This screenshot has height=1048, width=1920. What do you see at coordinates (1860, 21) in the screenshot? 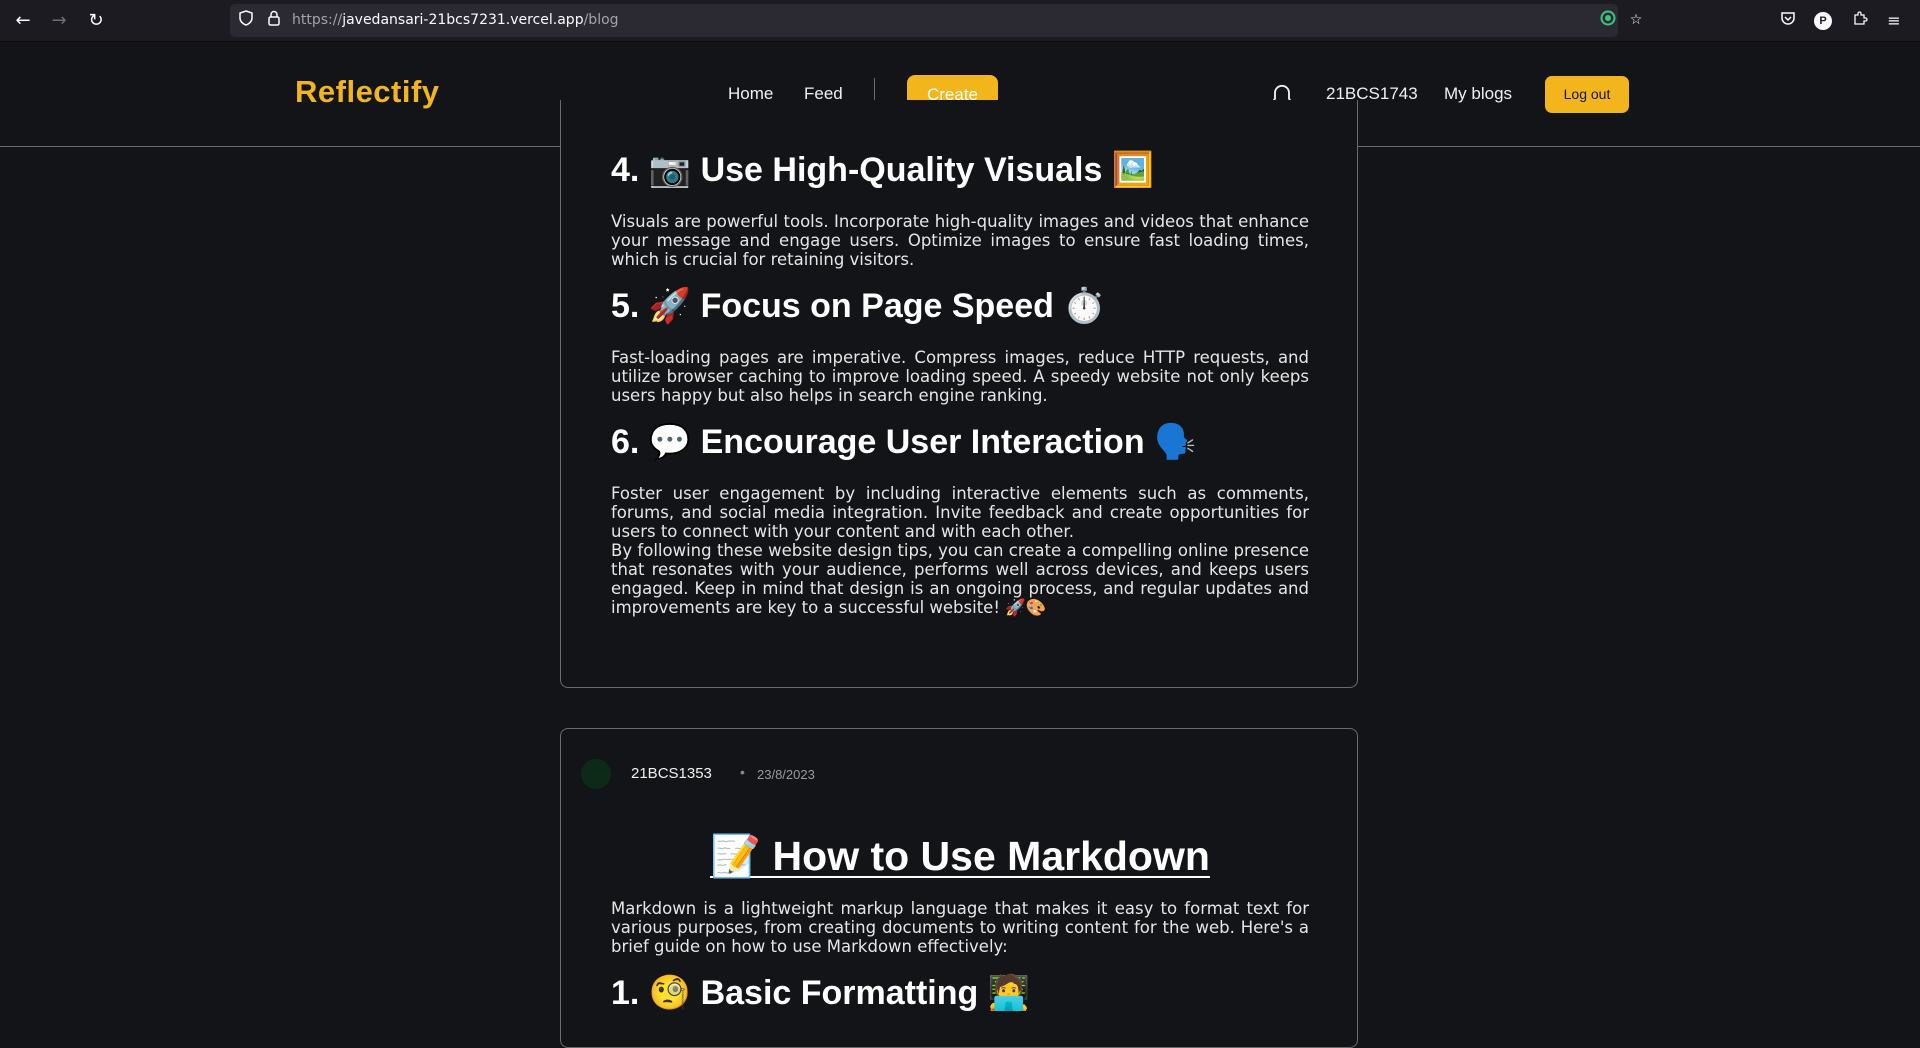
I see `extensions-icon` at bounding box center [1860, 21].